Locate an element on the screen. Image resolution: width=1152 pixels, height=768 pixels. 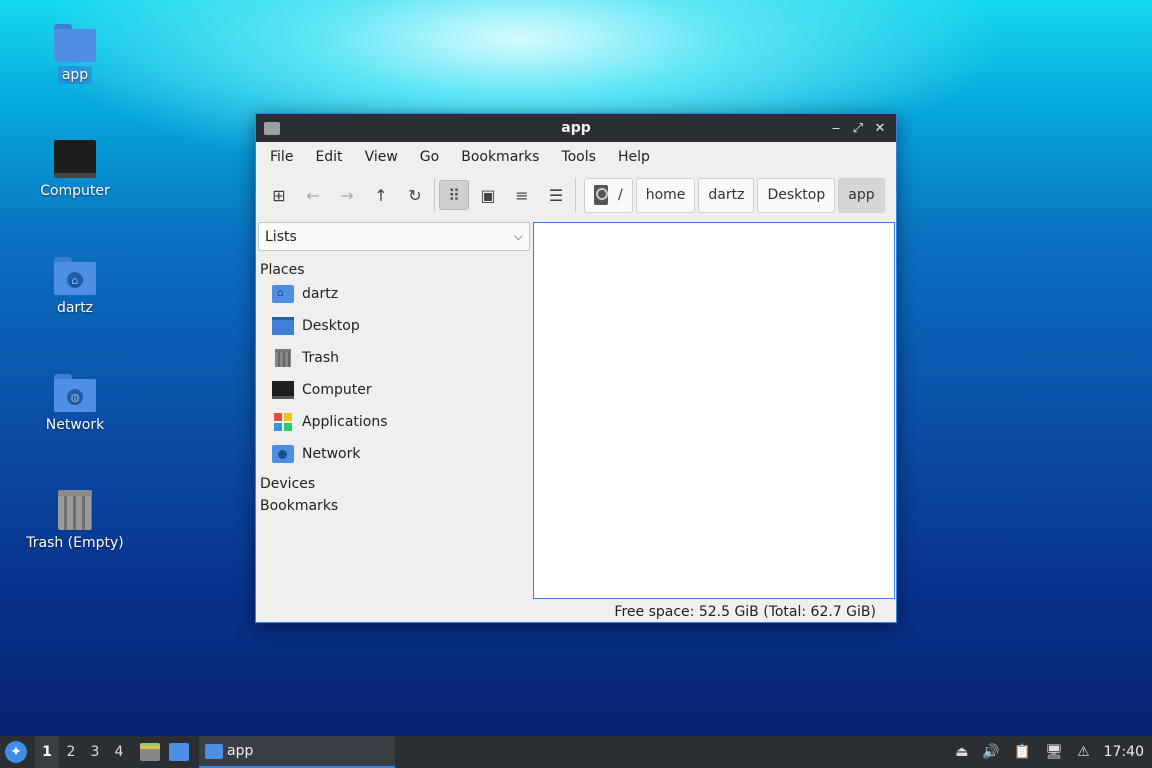
desktop-icon-label: app is located at coordinates (75, 75).